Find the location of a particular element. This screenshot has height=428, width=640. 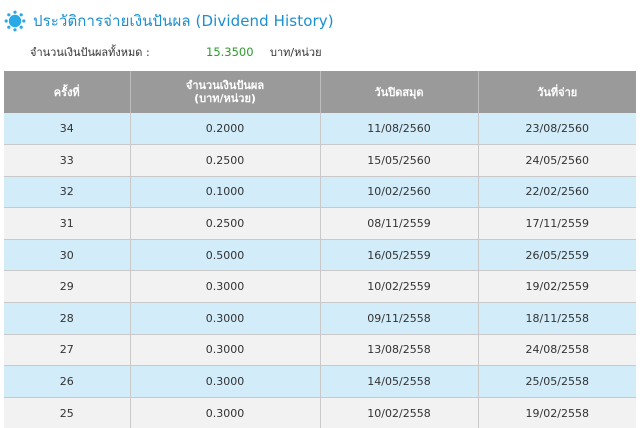

cell-round: 30 is located at coordinates (67, 255).